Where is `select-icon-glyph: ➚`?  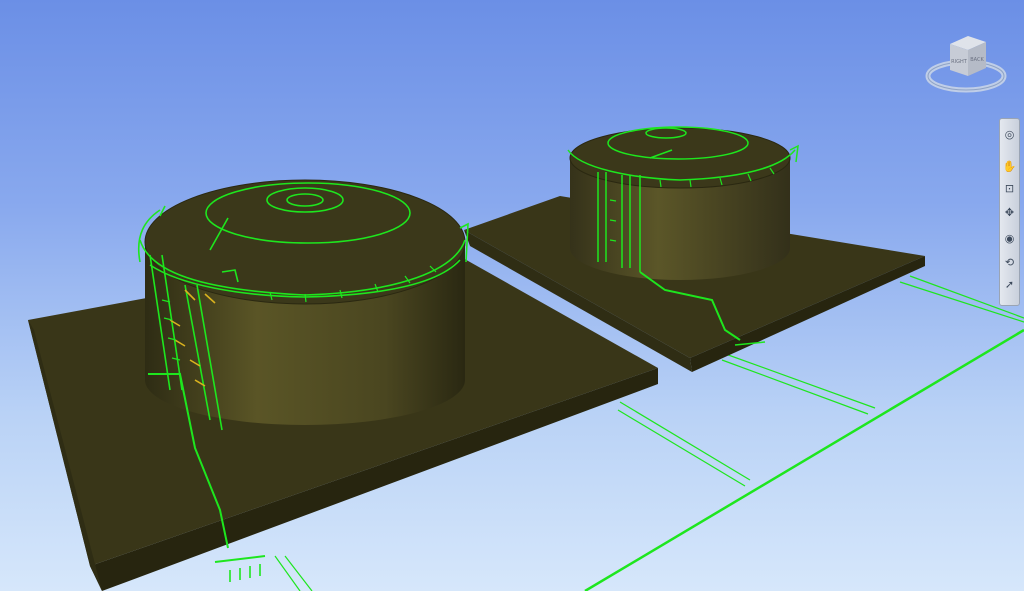 select-icon-glyph: ➚ is located at coordinates (1009, 284).